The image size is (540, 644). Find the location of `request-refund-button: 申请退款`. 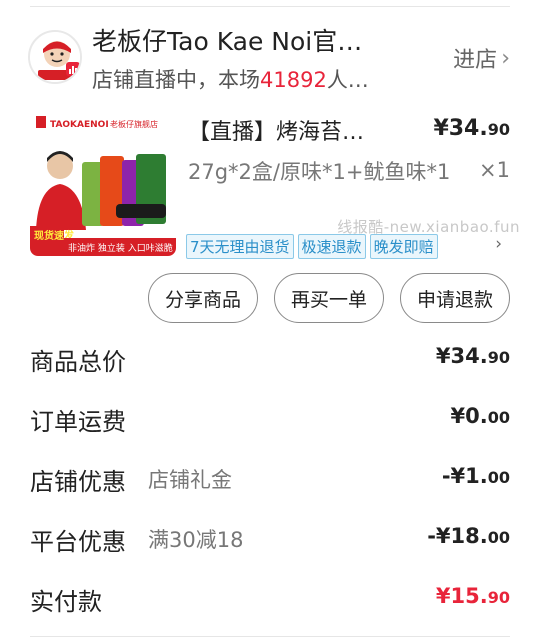

request-refund-button: 申请退款 is located at coordinates (454, 298).